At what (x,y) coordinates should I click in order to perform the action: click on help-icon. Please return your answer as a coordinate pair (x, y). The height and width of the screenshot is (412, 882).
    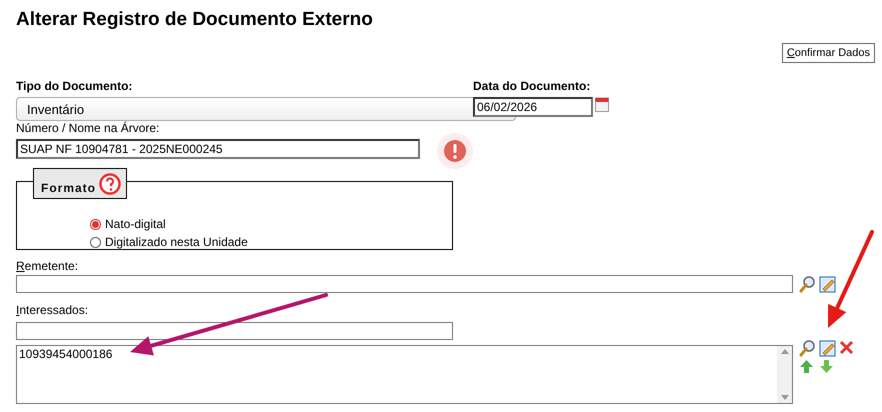
    Looking at the image, I should click on (110, 183).